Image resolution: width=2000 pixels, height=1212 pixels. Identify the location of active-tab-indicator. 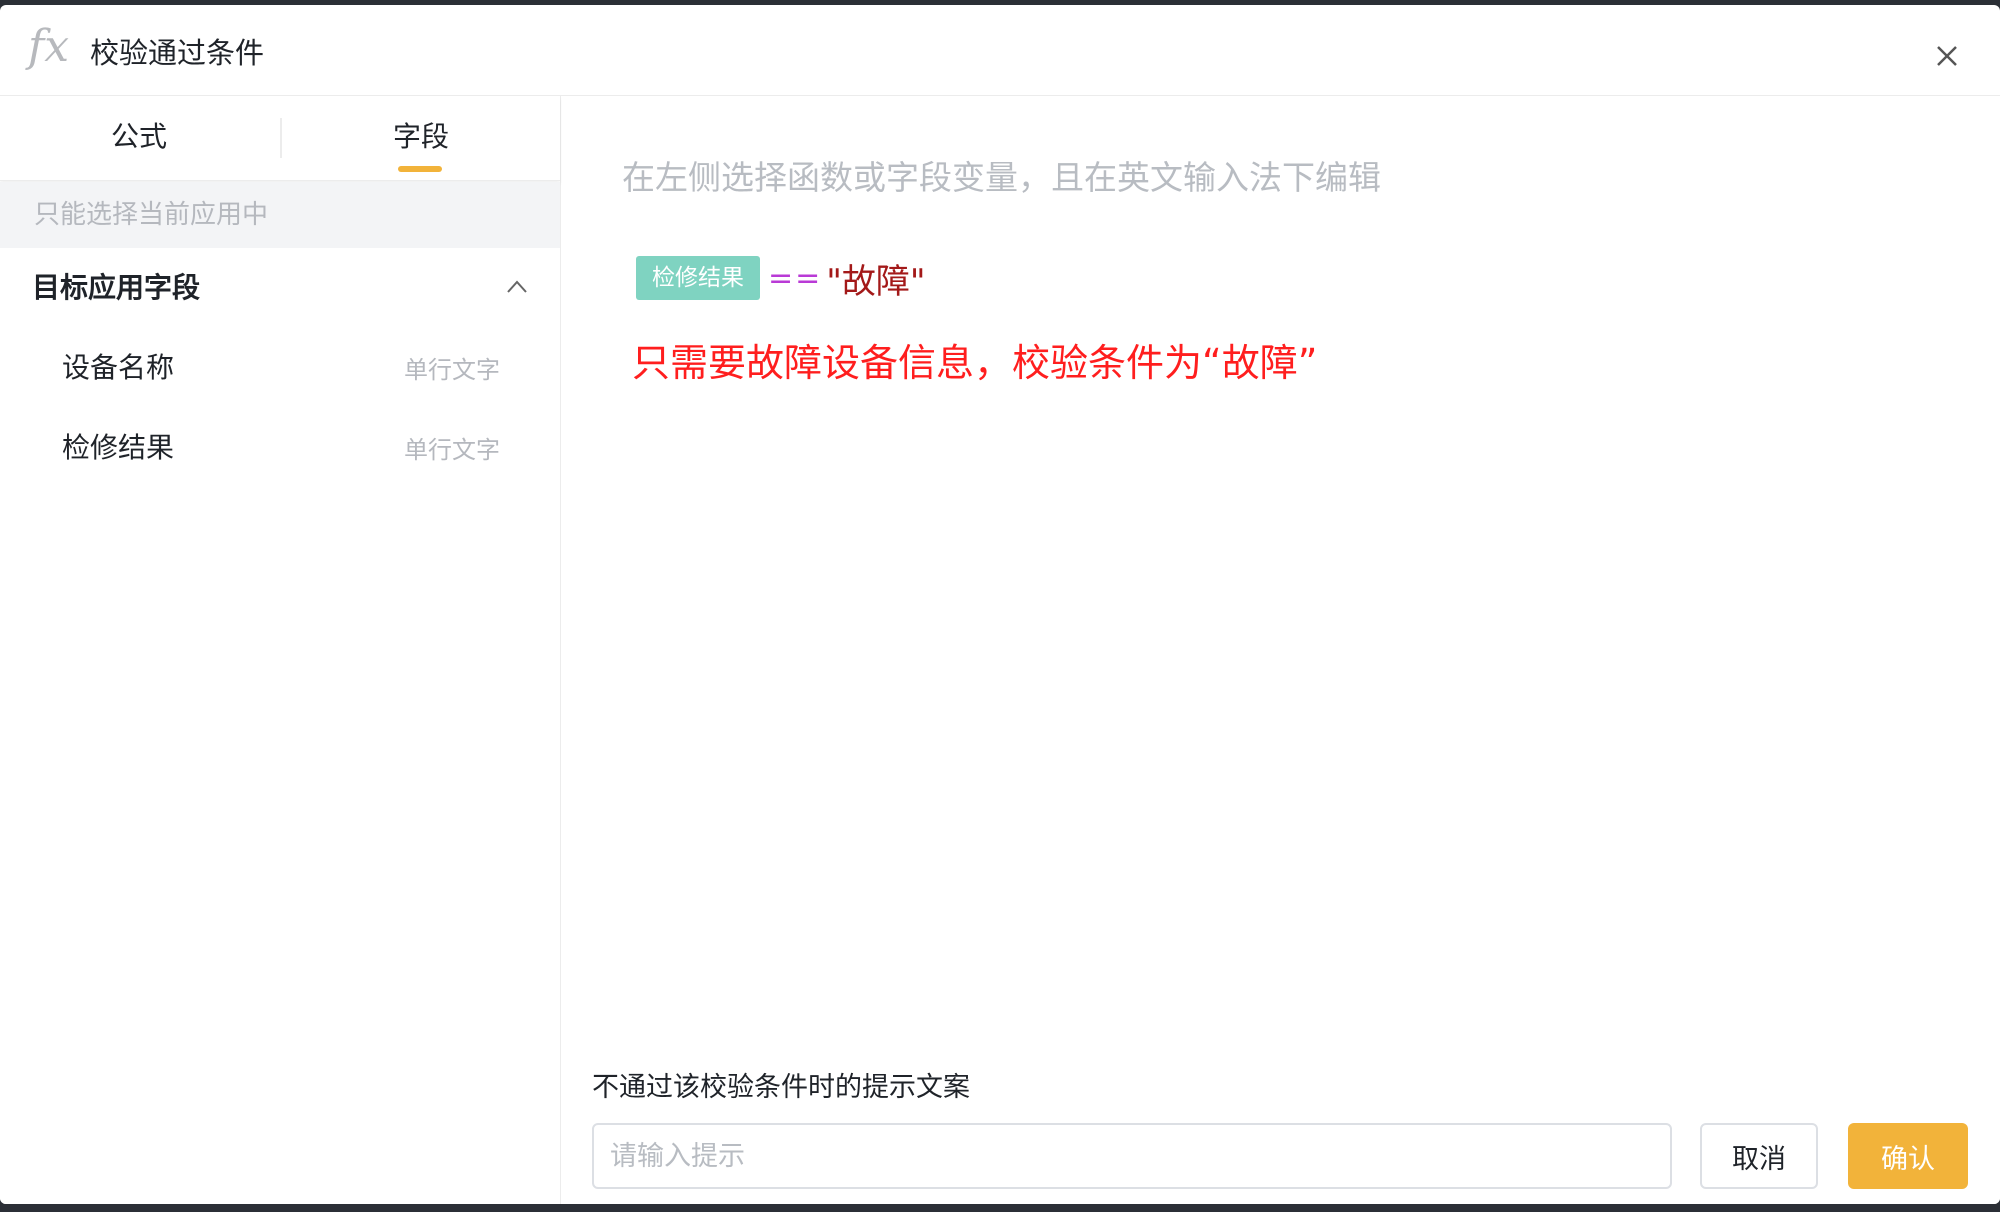
(420, 169).